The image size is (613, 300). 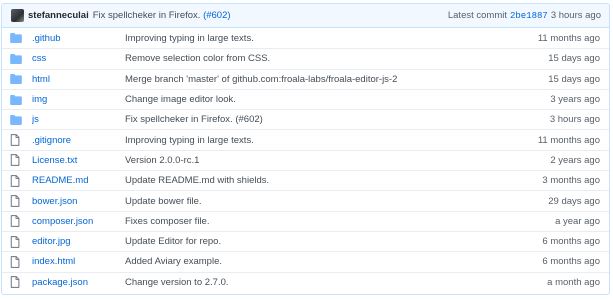 I want to click on file-commit-message-link: Fixes composer file., so click(x=317, y=221).